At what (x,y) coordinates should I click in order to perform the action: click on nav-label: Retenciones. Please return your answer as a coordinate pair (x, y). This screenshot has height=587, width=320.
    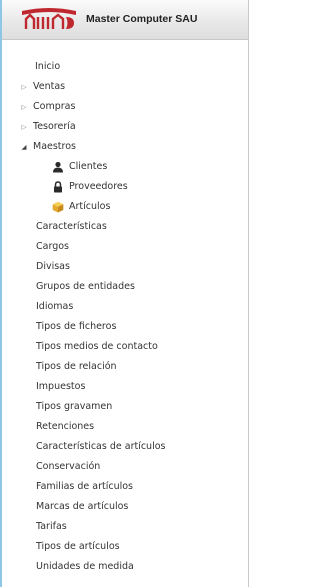
    Looking at the image, I should click on (65, 426).